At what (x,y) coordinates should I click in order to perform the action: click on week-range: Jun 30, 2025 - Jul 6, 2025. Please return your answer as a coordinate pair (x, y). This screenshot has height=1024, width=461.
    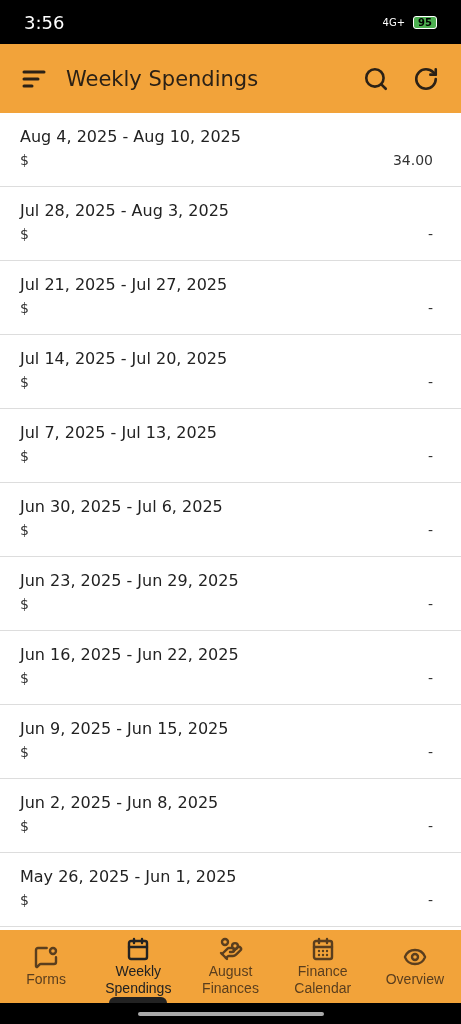
    Looking at the image, I should click on (122, 506).